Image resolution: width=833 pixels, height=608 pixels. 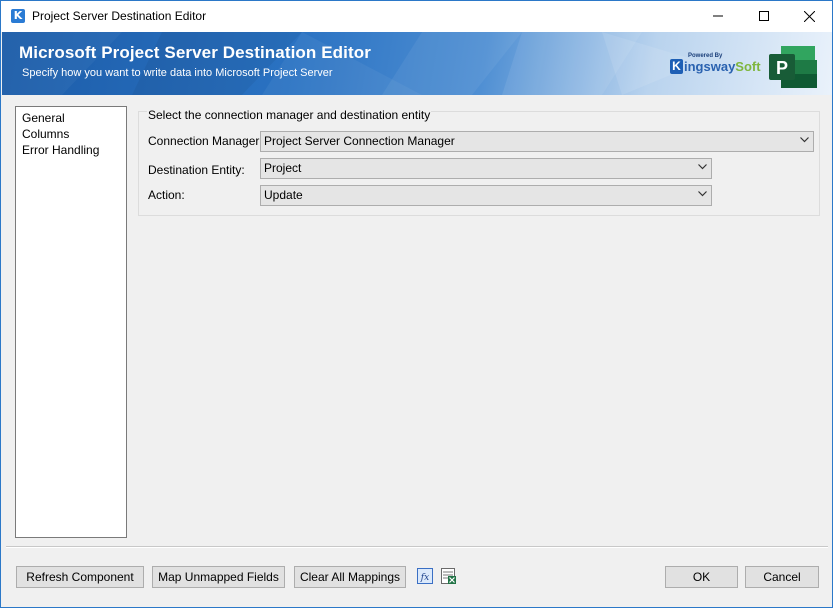 What do you see at coordinates (710, 66) in the screenshot?
I see `logo-ingsway: ingsway` at bounding box center [710, 66].